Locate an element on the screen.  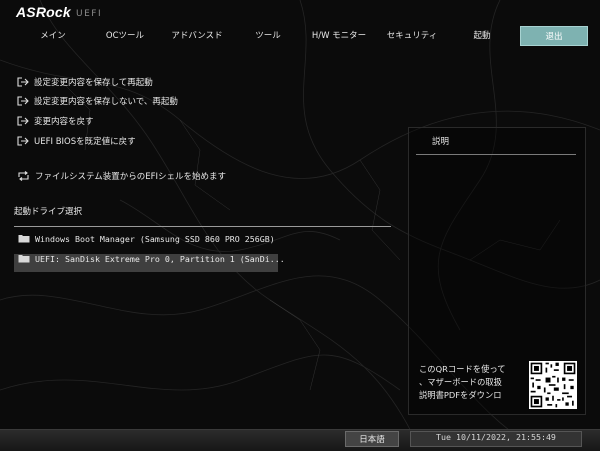
menu-save-changes-and-reset: 設定変更内容を保存して再起動 is located at coordinates (85, 83).